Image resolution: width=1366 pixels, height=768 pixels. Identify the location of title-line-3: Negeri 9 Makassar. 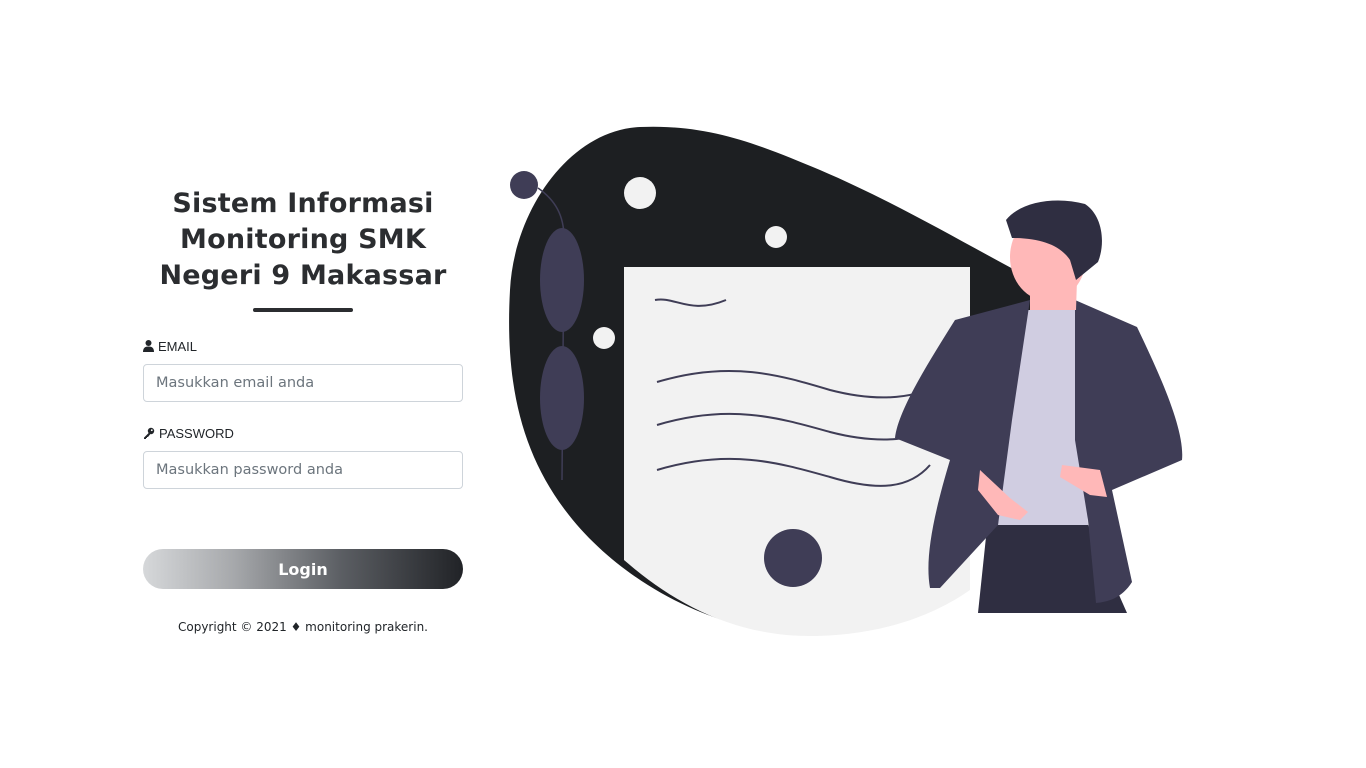
(303, 275).